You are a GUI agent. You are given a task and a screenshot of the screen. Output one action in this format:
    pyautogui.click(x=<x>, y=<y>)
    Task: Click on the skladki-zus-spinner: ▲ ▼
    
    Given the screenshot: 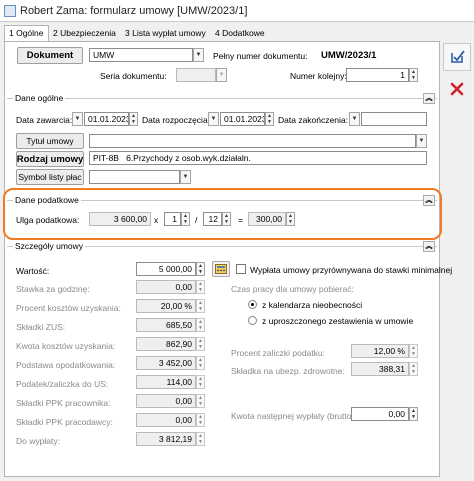 What is the action you would take?
    pyautogui.click(x=200, y=325)
    